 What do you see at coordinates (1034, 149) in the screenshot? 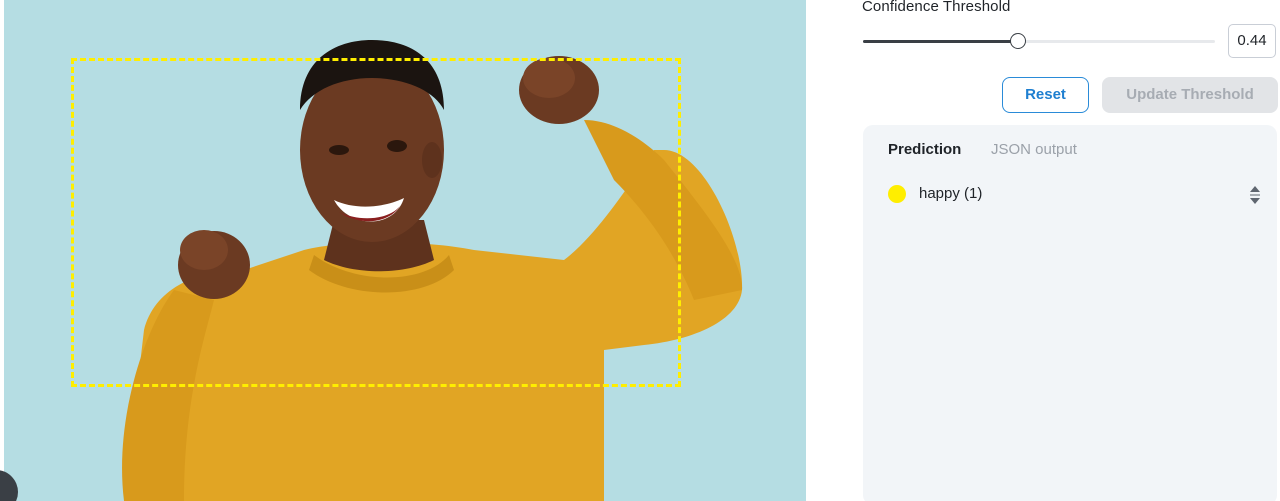
I see `tab-json-output: JSON output` at bounding box center [1034, 149].